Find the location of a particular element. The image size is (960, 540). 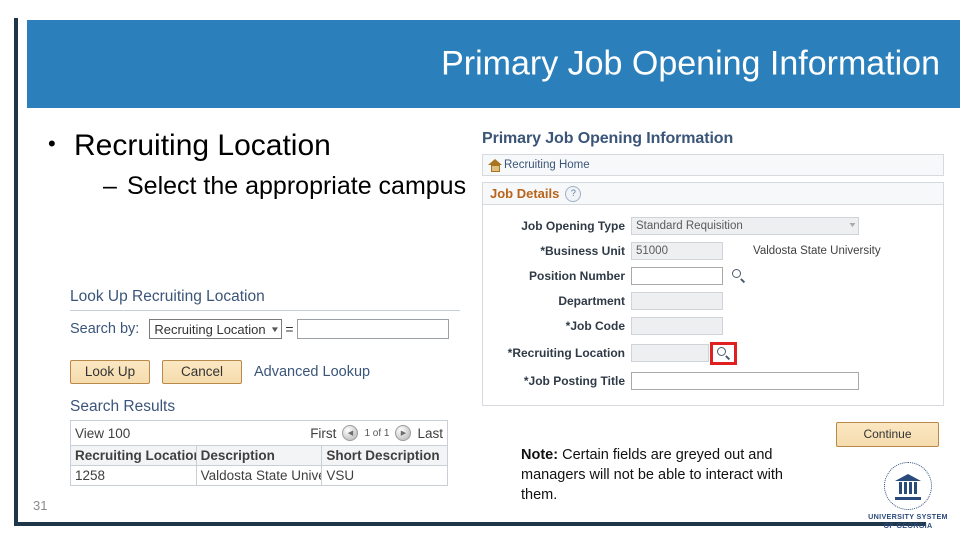

label-job-code: *Job Code is located at coordinates (595, 325).